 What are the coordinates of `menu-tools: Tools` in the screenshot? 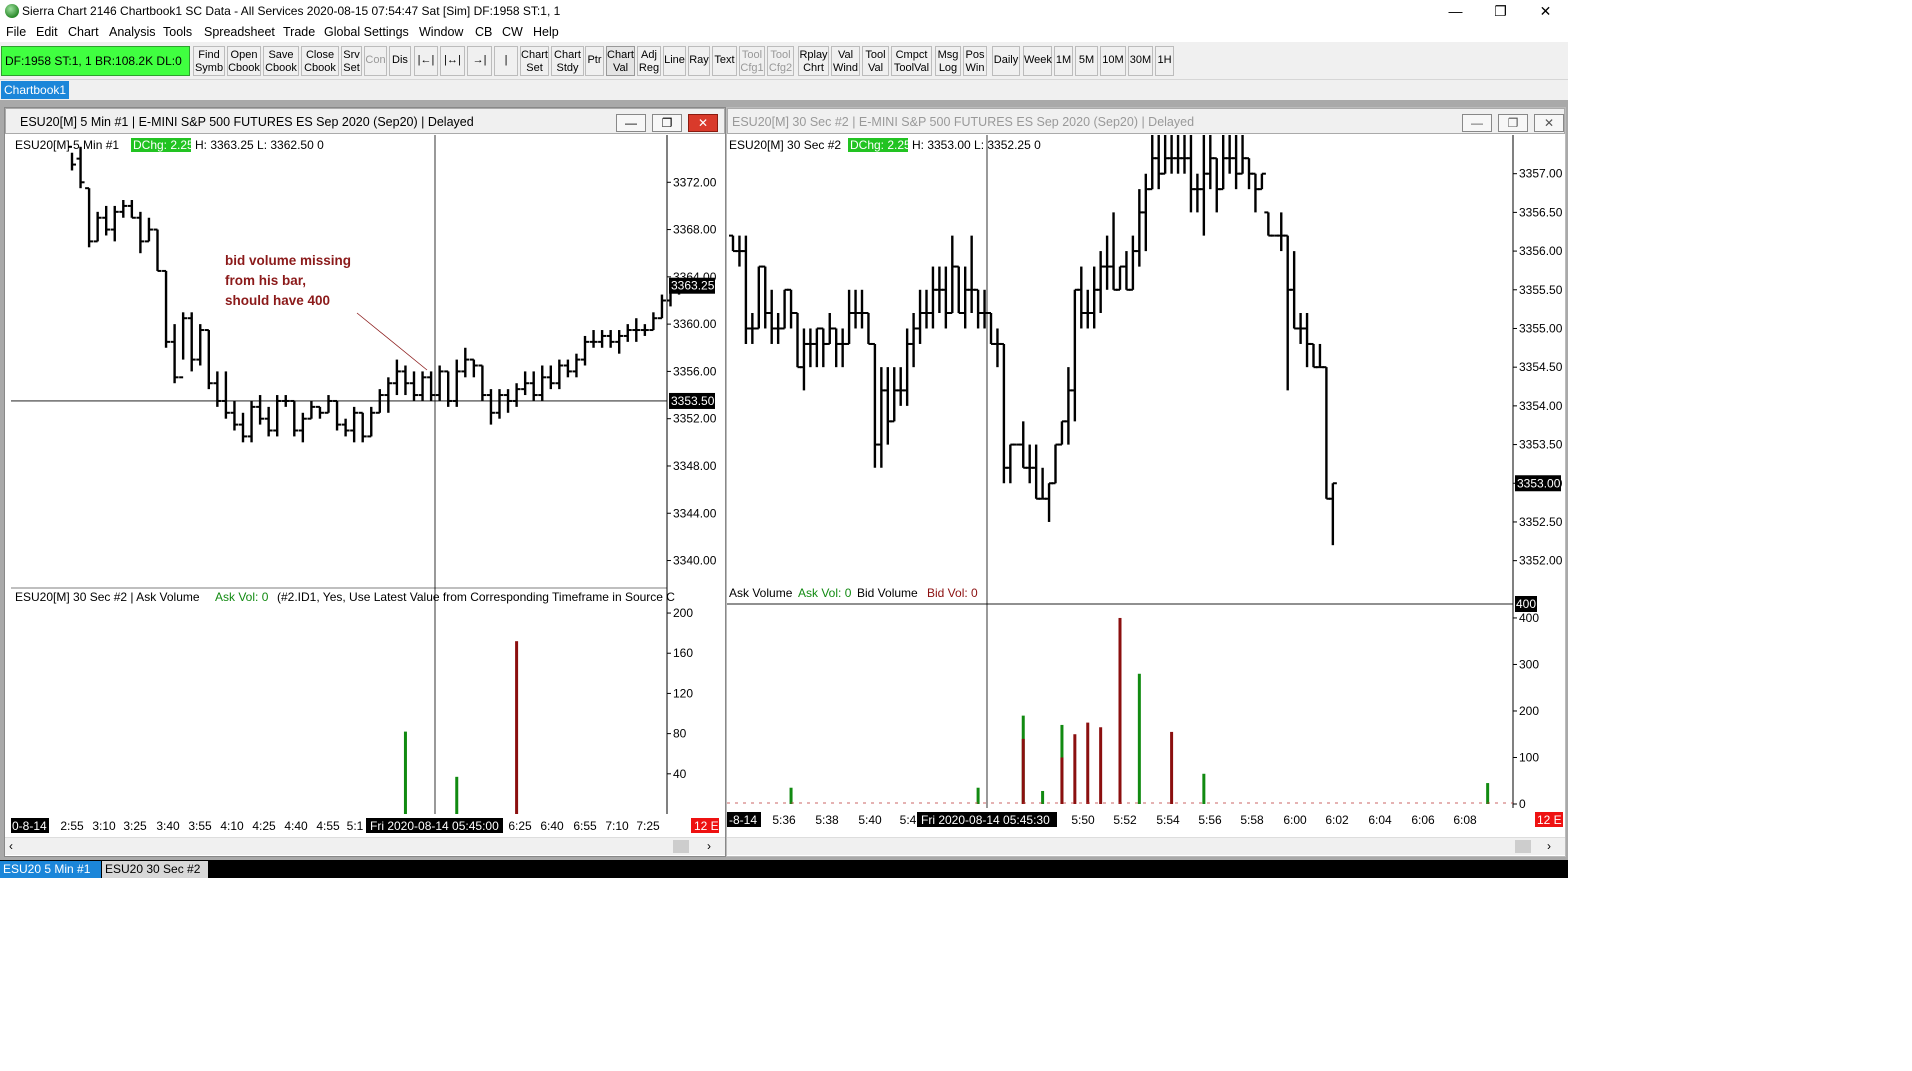 It's located at (177, 32).